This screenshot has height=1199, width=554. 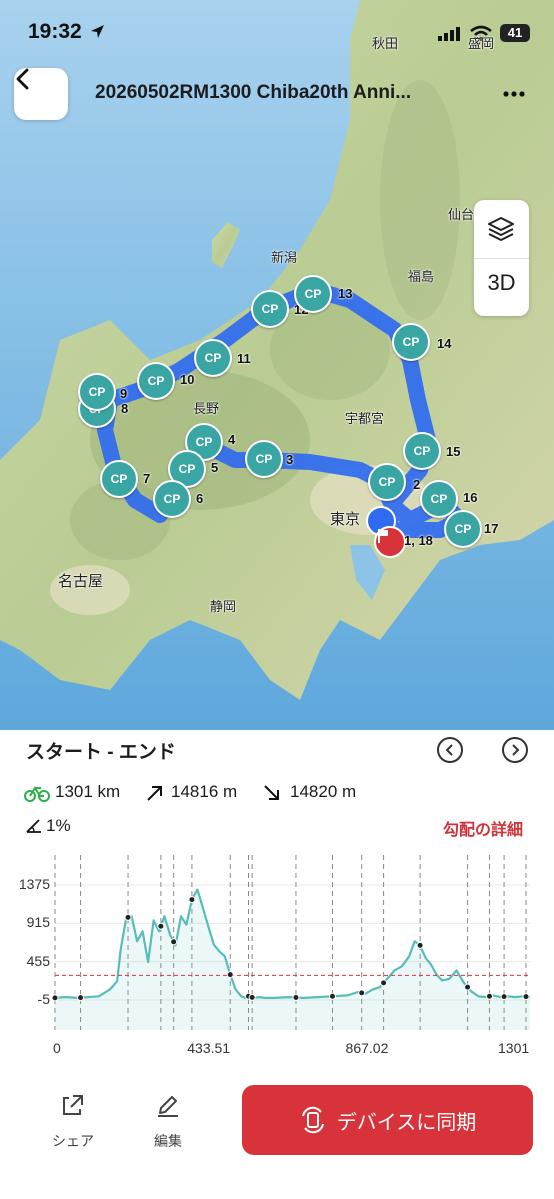 I want to click on 3d-button: 3D, so click(x=501, y=283).